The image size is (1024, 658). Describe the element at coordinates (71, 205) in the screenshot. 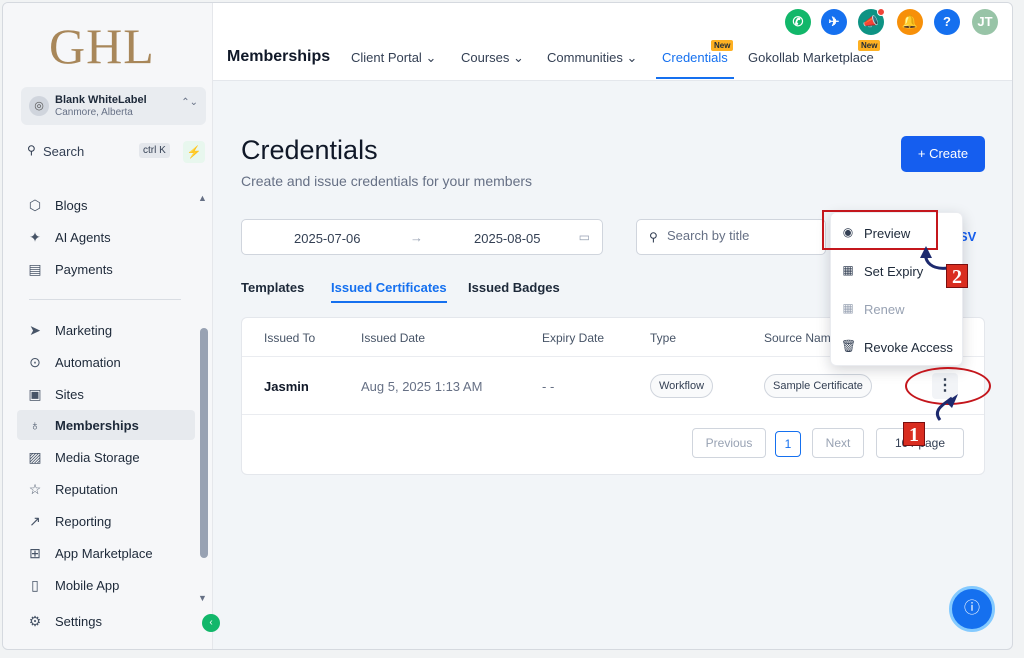

I see `sidebar-item-label: Blogs` at that location.